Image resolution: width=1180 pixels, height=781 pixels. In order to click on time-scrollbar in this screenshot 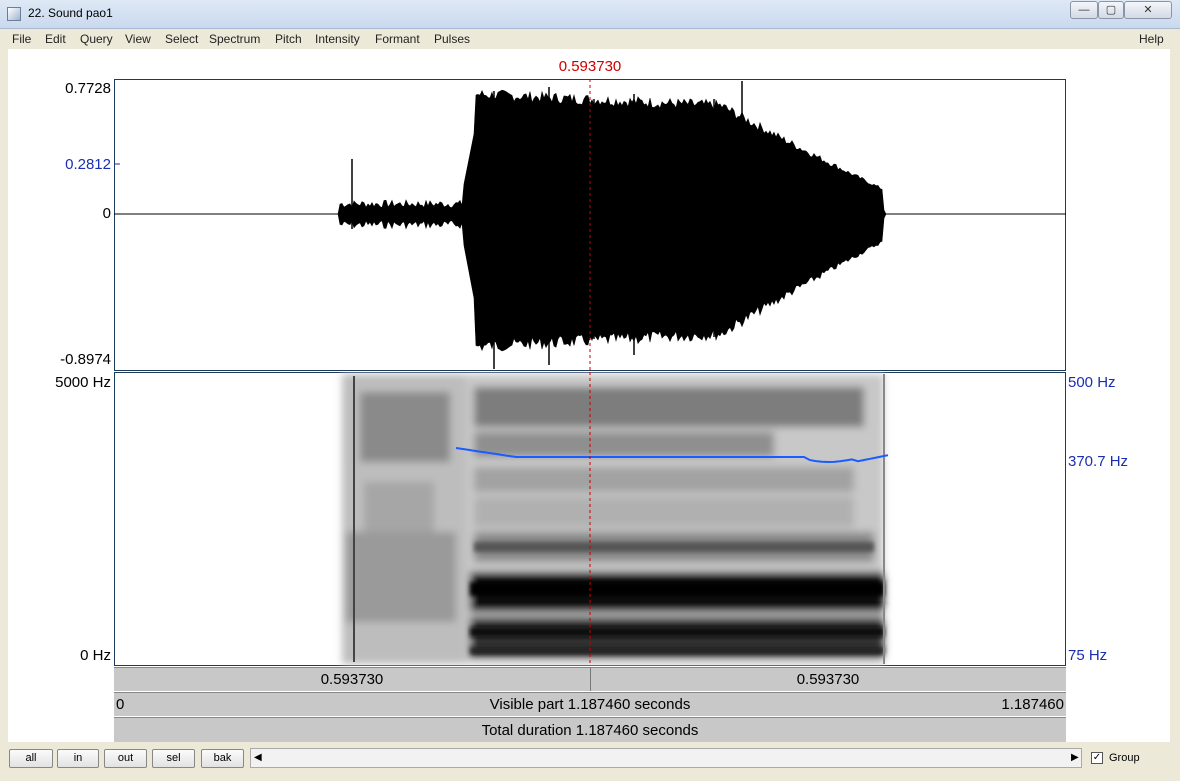, I will do `click(666, 758)`.